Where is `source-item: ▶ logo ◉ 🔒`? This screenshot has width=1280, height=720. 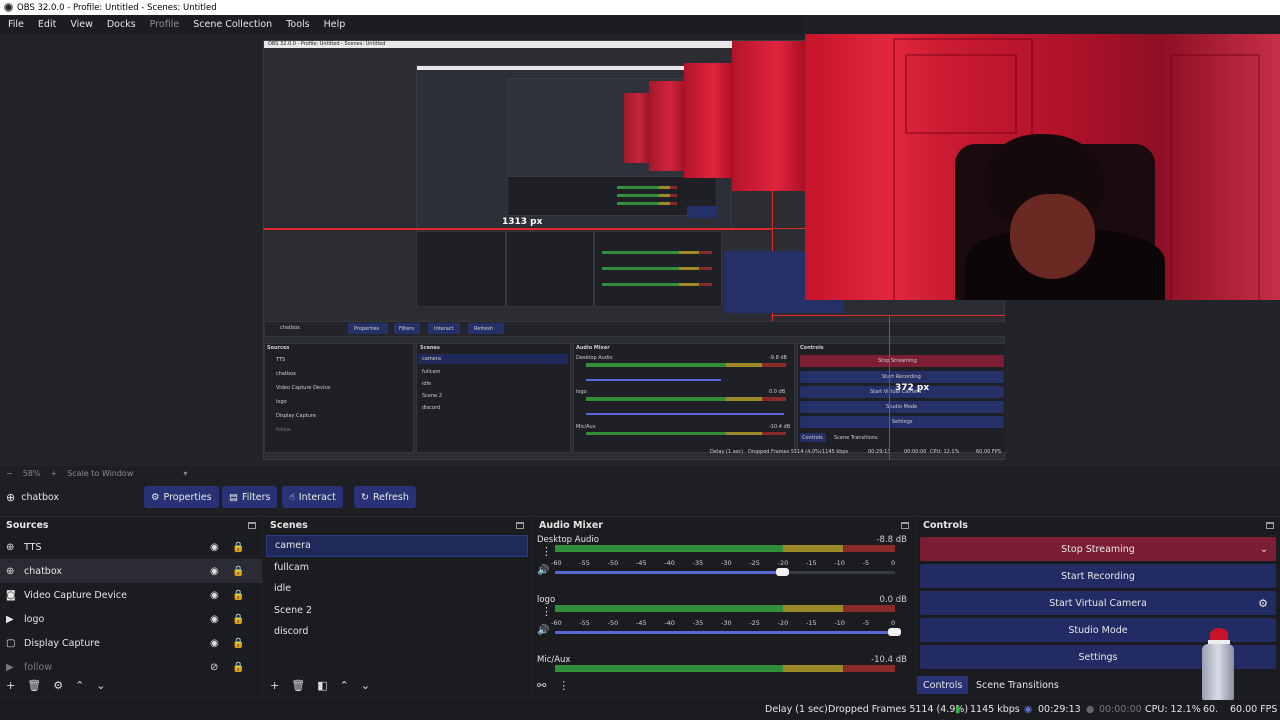 source-item: ▶ logo ◉ 🔒 is located at coordinates (131, 619).